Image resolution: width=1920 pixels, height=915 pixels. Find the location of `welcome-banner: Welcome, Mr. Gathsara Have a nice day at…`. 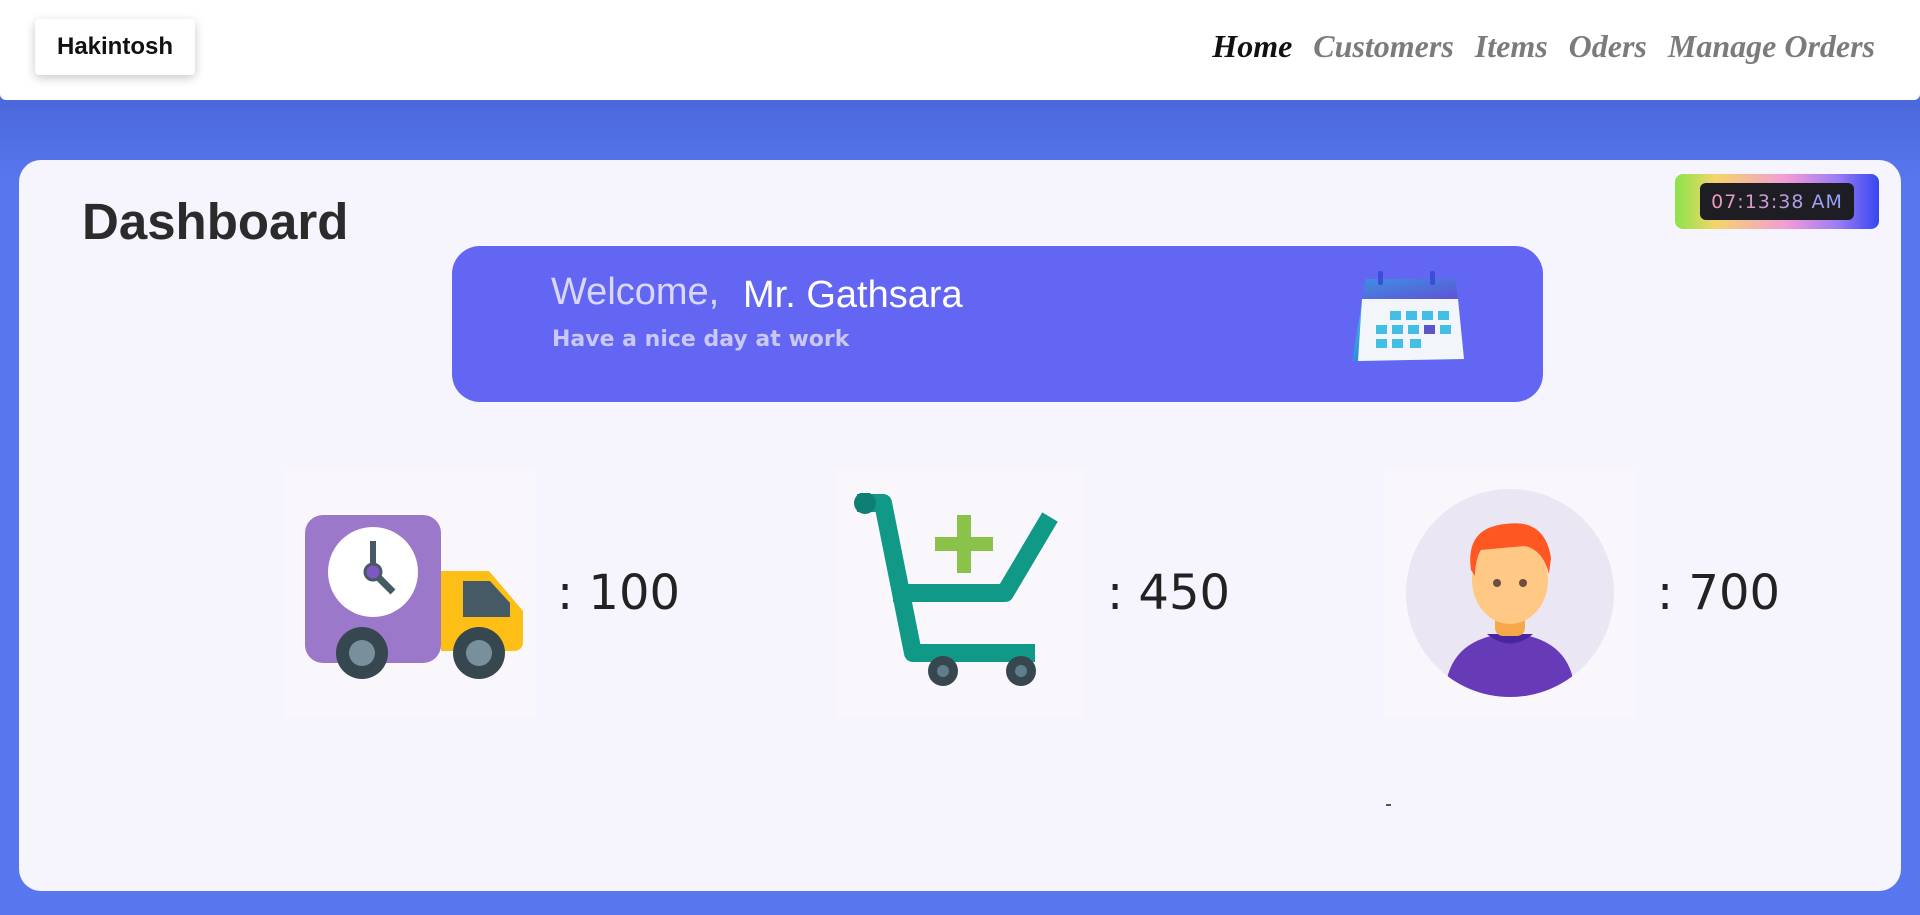

welcome-banner: Welcome, Mr. Gathsara Have a nice day at… is located at coordinates (997, 324).